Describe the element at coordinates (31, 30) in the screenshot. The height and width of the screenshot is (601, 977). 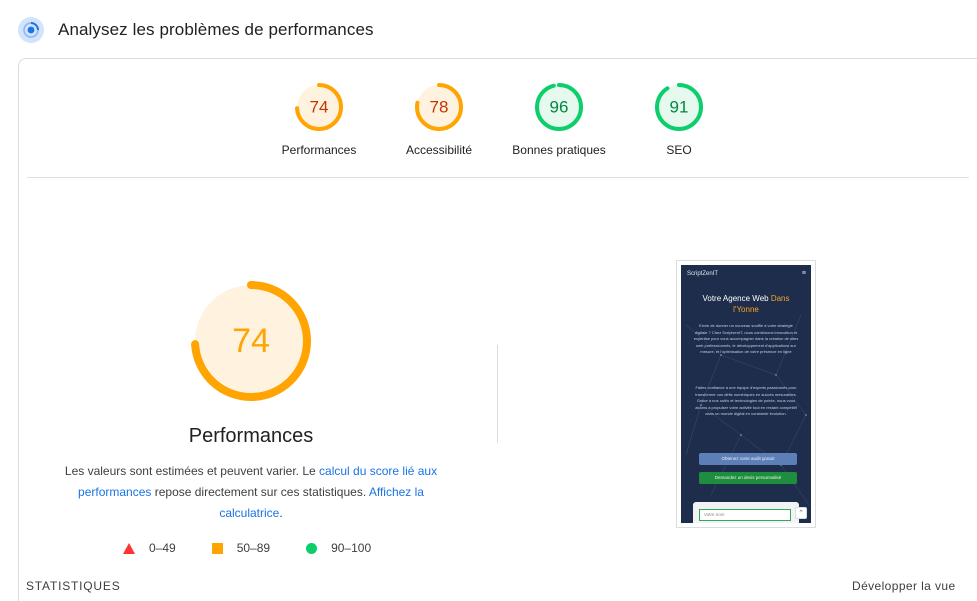
I see `lighthouse-icon` at that location.